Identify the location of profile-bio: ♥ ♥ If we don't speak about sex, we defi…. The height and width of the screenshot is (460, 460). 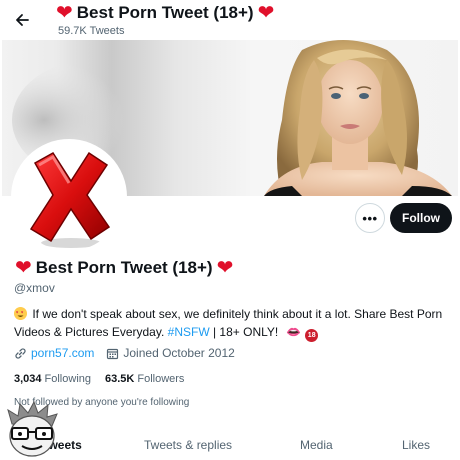
(234, 323).